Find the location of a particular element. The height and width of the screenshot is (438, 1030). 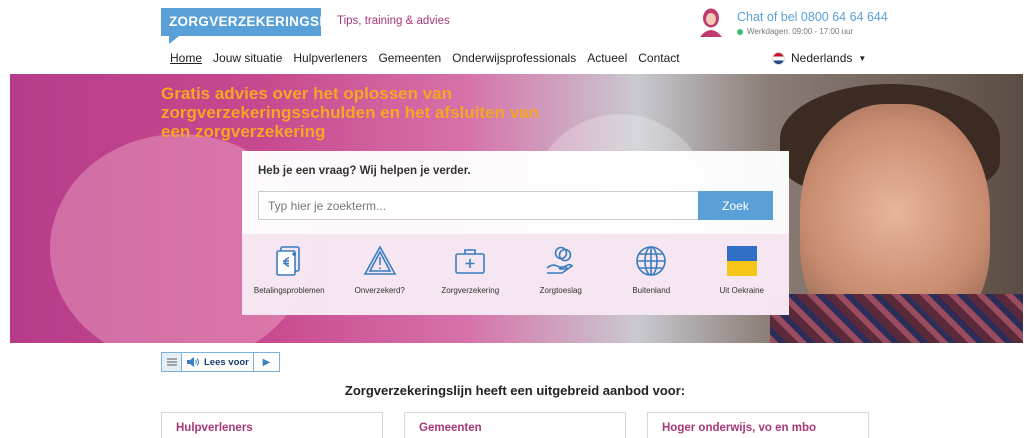

nav-hulpverleners: Hulpverleners is located at coordinates (330, 58).